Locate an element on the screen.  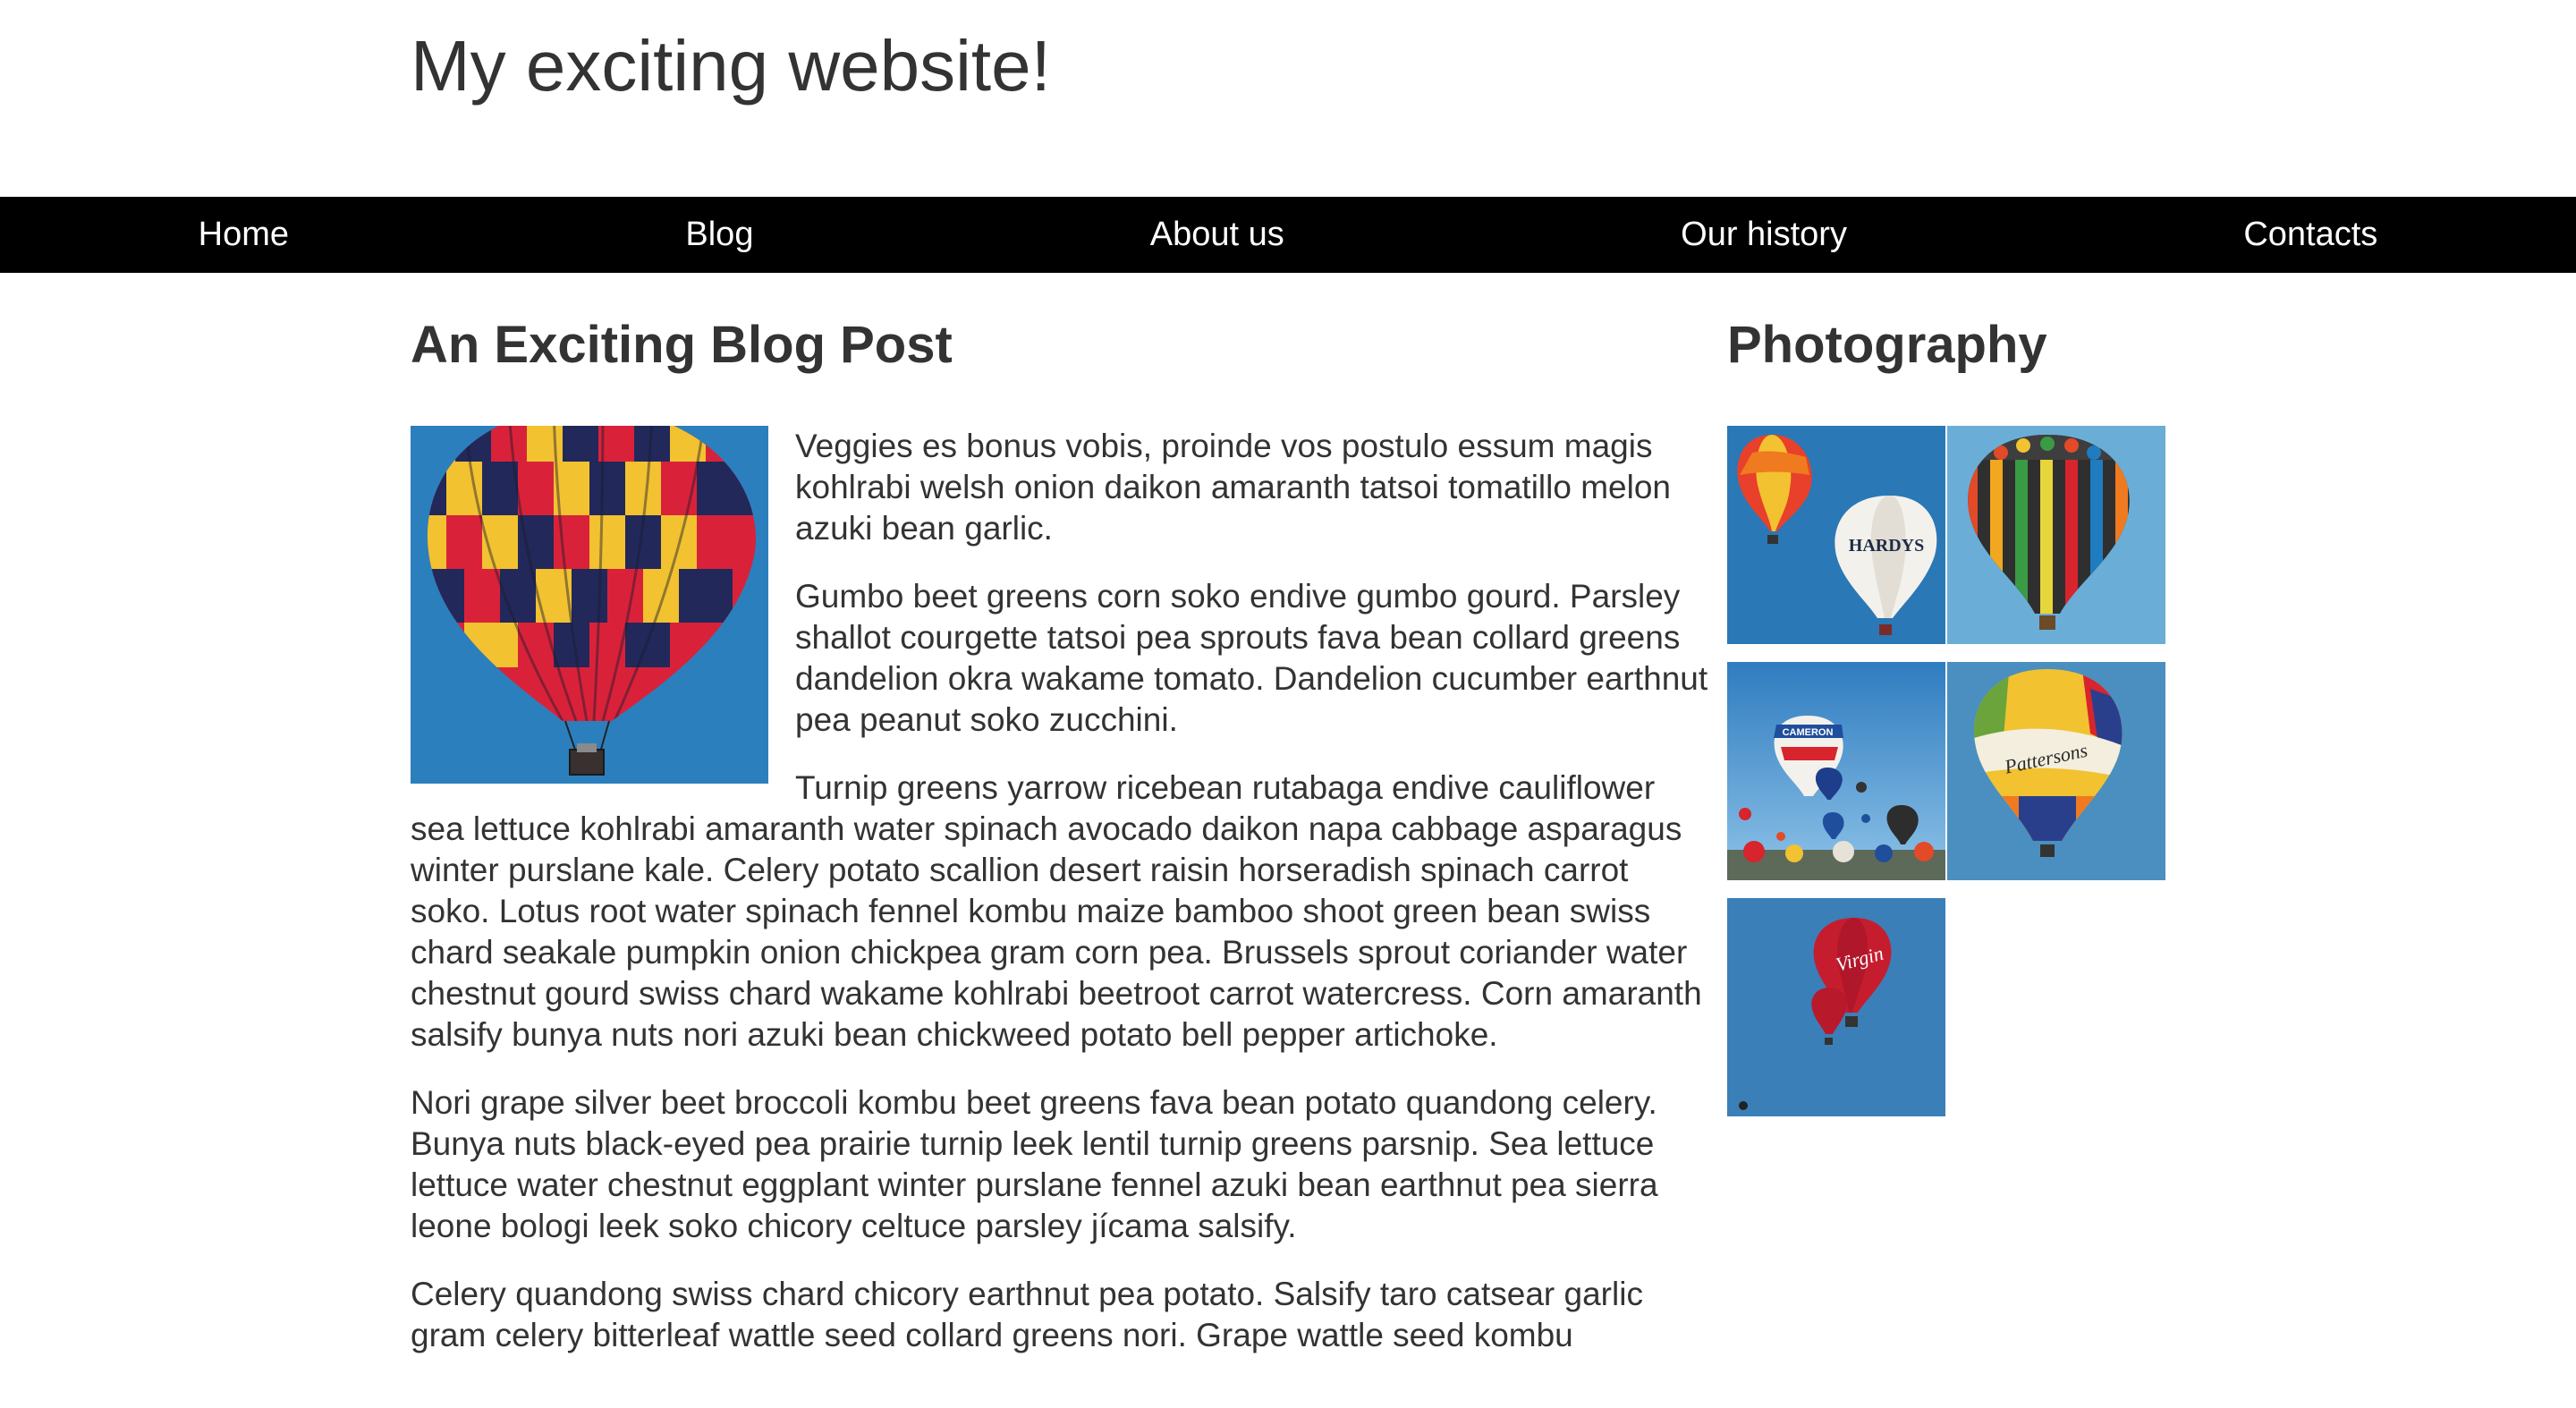
photo-gallery: HARDYS CAMERON Pattersons Virgin is located at coordinates (1950, 771).